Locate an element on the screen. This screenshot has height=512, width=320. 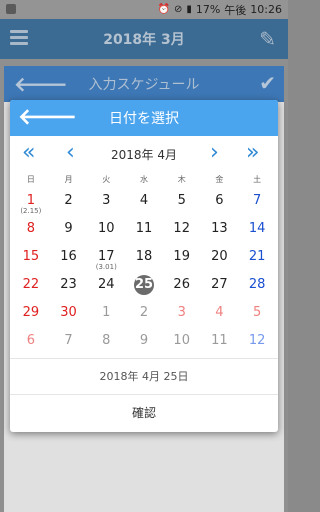
day-number: 15 is located at coordinates (31, 256).